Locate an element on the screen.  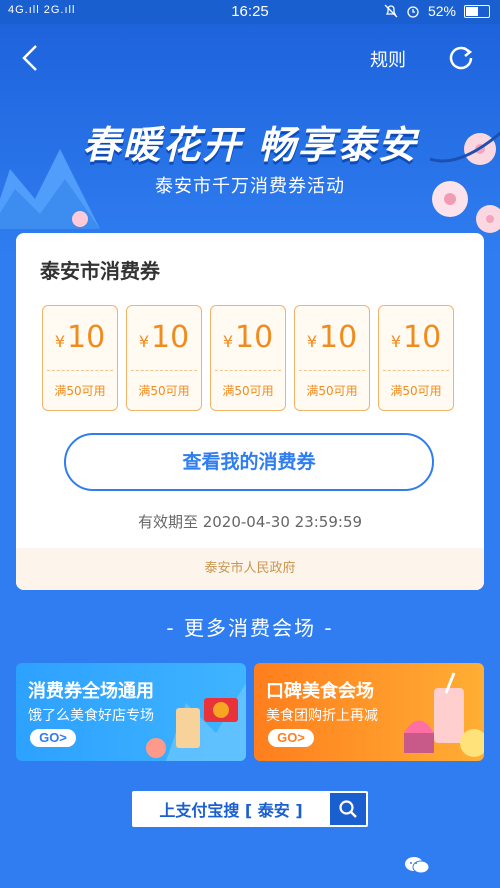
alarm-icon is located at coordinates (413, 12).